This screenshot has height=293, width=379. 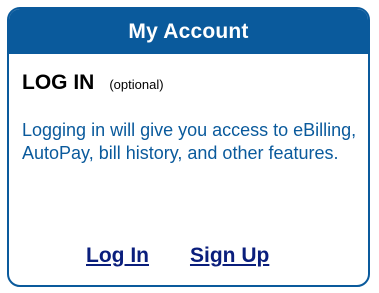 I want to click on login-optional-note: (optional), so click(x=136, y=84).